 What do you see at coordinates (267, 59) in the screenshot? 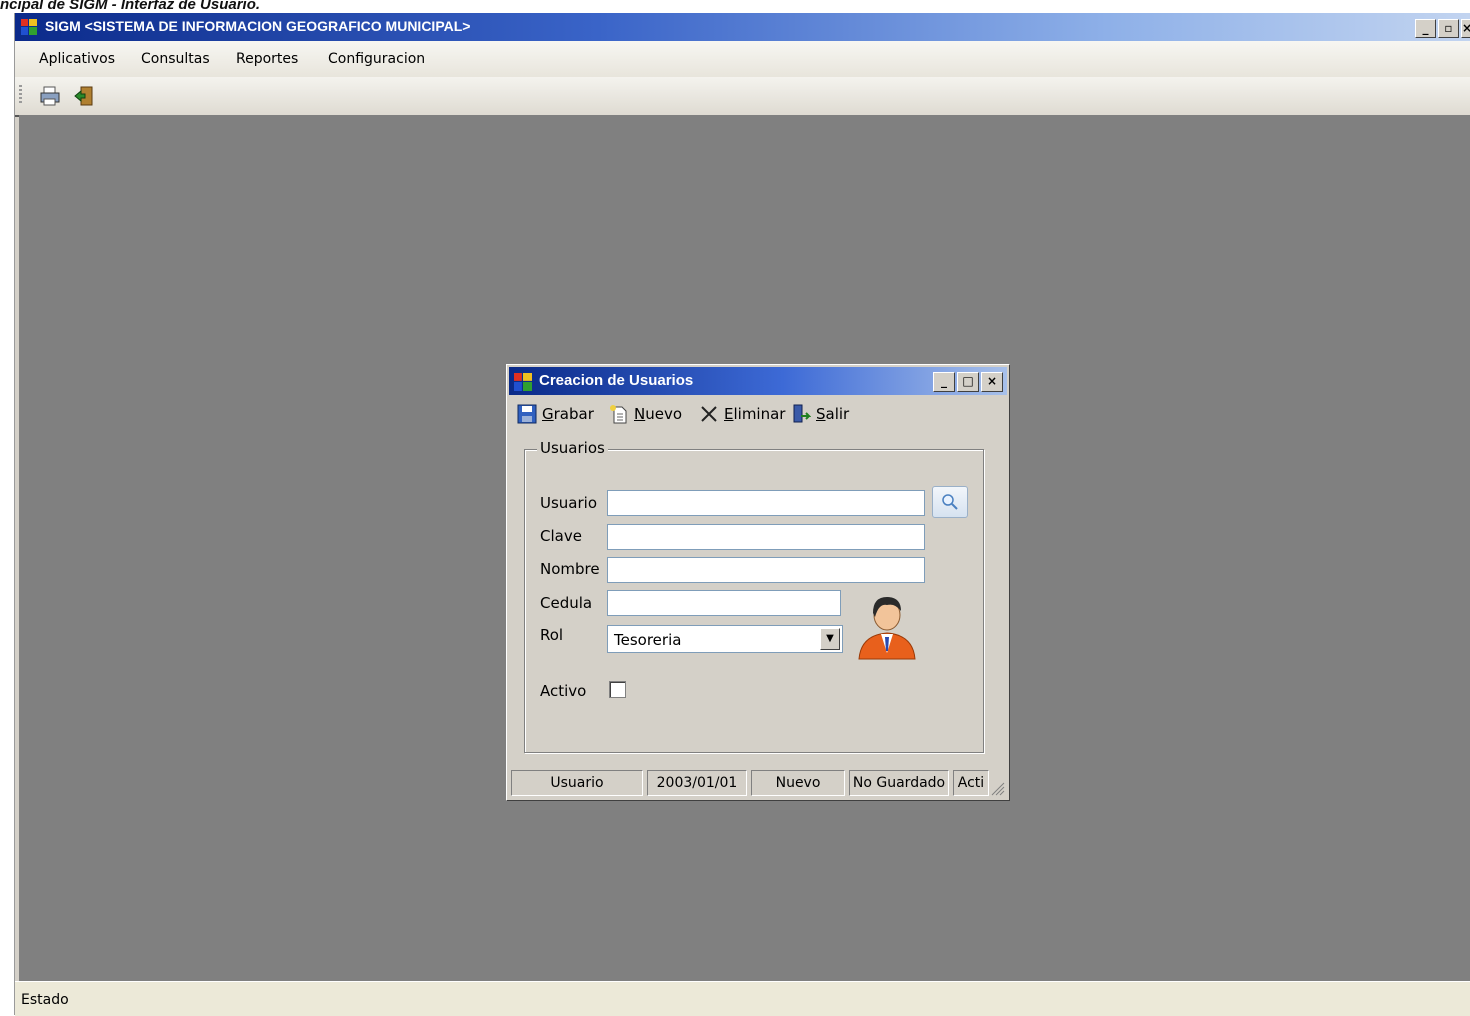
I see `menu-reportes: Reportes` at bounding box center [267, 59].